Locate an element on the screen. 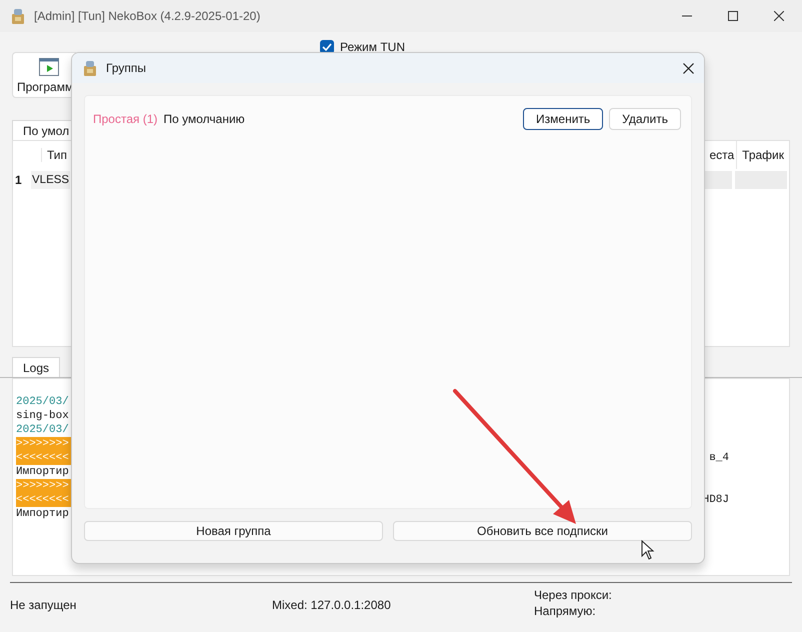  group-action-button: Удалить is located at coordinates (645, 119).